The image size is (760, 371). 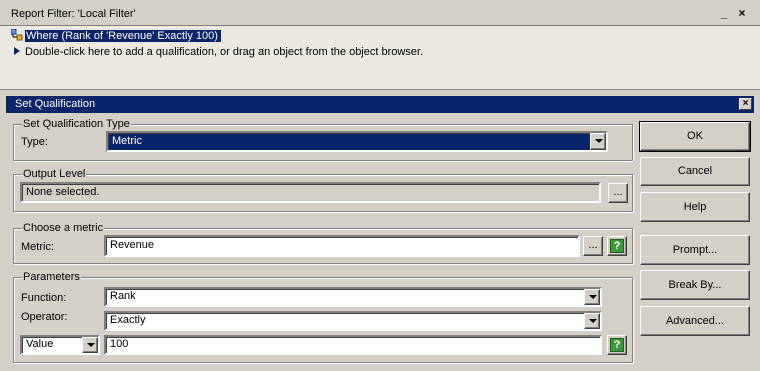 I want to click on function-dropdown-value: Rank, so click(x=123, y=296).